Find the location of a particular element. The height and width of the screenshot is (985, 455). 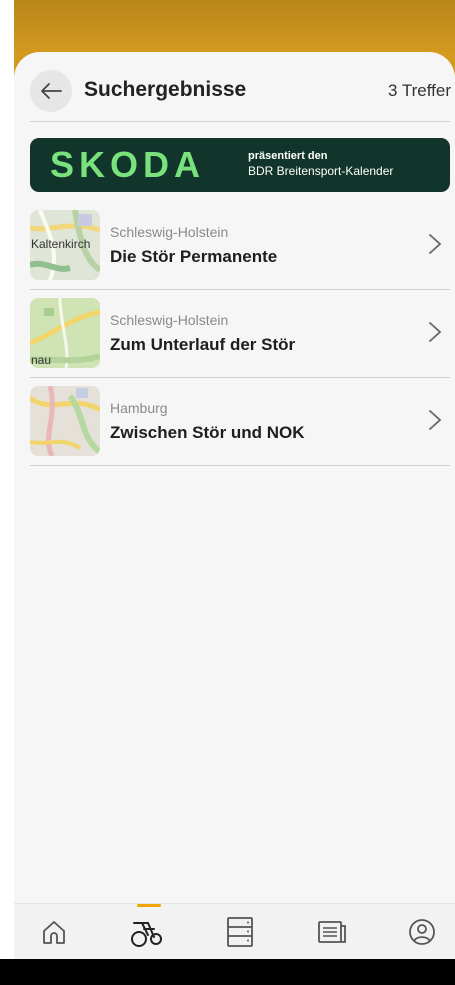

arrow-left-icon is located at coordinates (51, 91).